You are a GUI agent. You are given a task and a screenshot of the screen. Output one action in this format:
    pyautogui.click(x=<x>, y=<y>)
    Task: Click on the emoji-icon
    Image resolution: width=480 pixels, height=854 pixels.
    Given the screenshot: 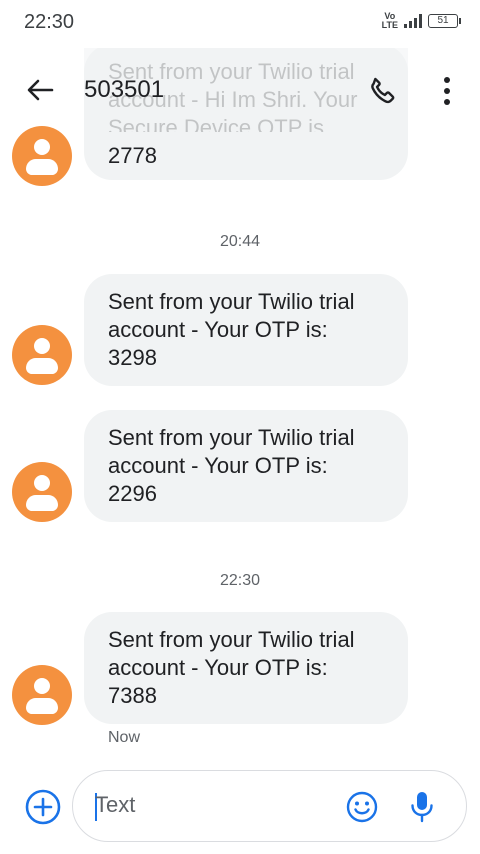 What is the action you would take?
    pyautogui.click(x=362, y=807)
    